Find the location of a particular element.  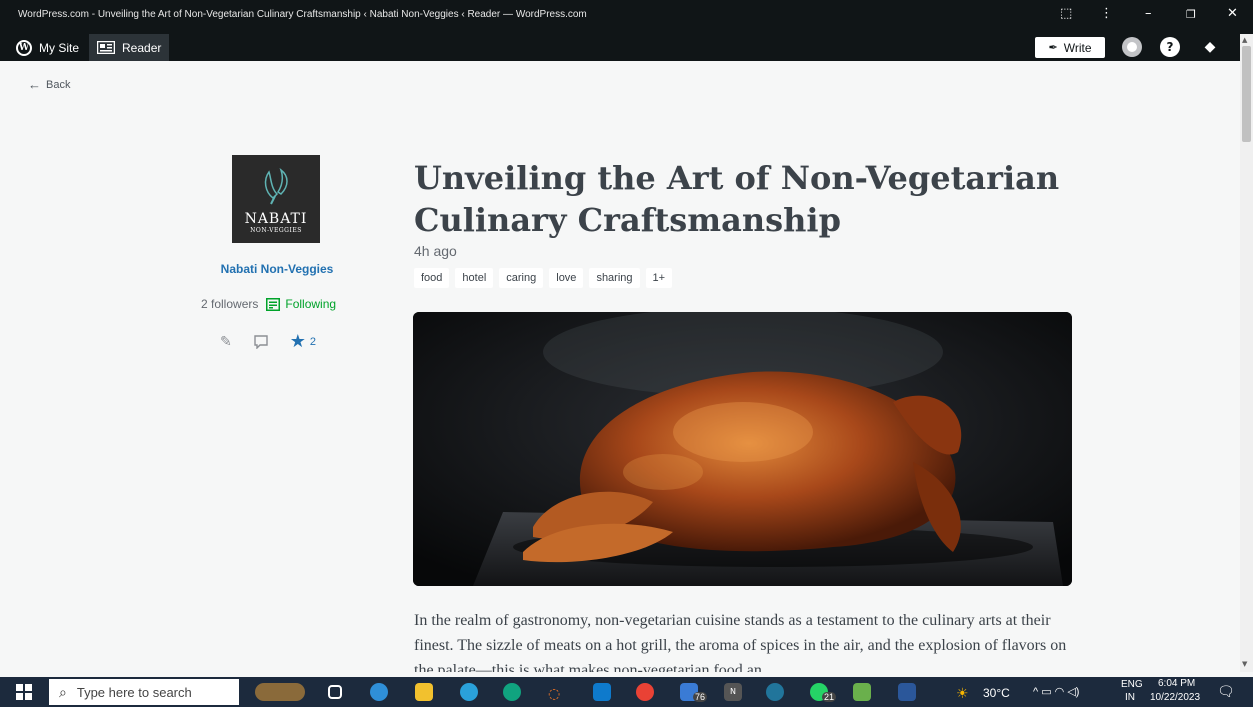

logo-text: NABATI is located at coordinates (276, 219).